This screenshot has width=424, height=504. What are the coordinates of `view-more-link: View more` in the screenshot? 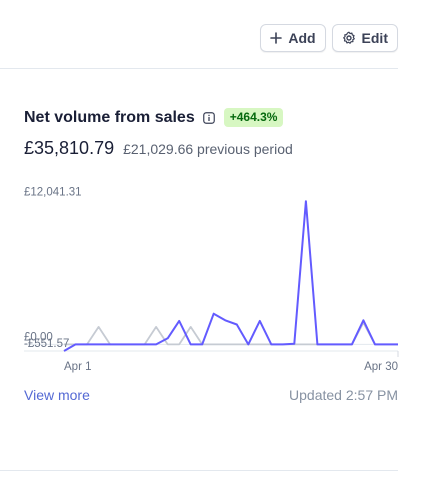 It's located at (57, 395).